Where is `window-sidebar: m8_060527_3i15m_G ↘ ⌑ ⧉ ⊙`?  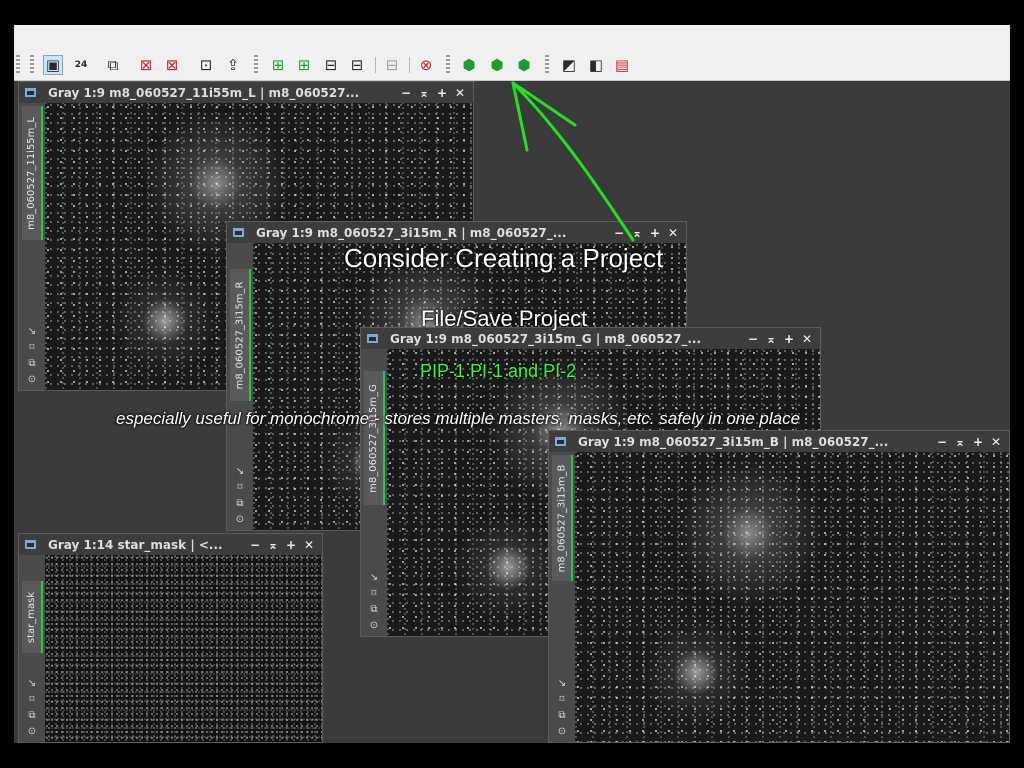 window-sidebar: m8_060527_3i15m_G ↘ ⌑ ⧉ ⊙ is located at coordinates (374, 492).